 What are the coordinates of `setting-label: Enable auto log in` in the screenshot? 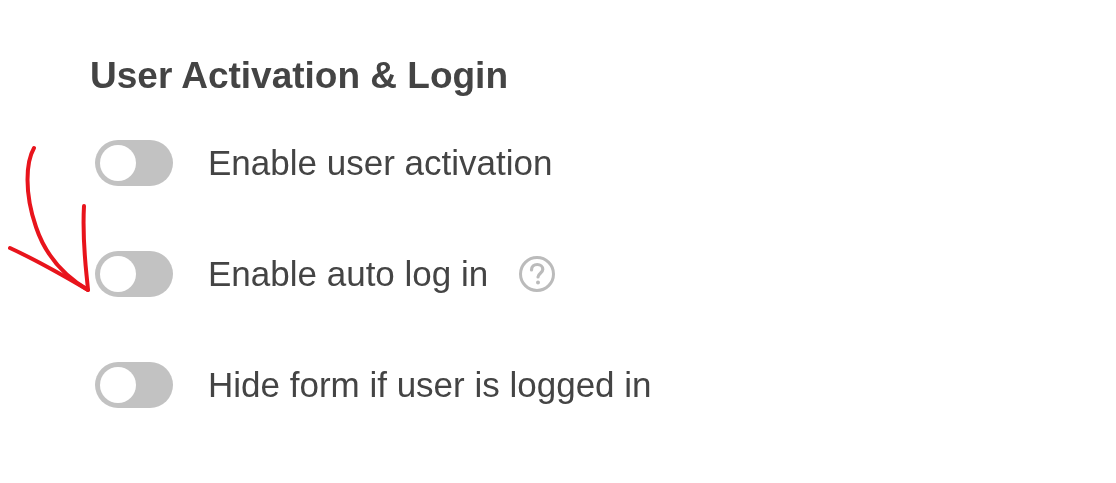 It's located at (348, 274).